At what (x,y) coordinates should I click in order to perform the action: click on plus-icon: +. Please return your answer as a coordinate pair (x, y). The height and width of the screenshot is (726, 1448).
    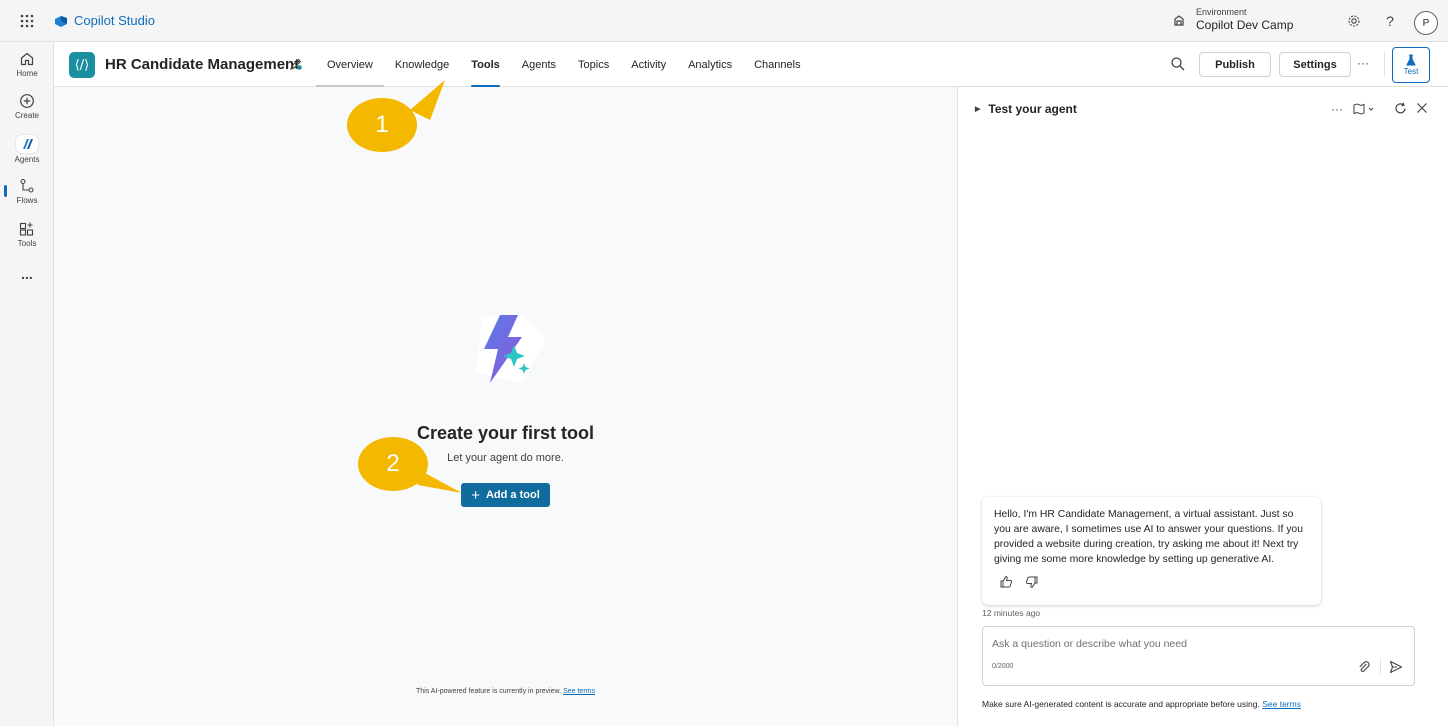
    Looking at the image, I should click on (475, 495).